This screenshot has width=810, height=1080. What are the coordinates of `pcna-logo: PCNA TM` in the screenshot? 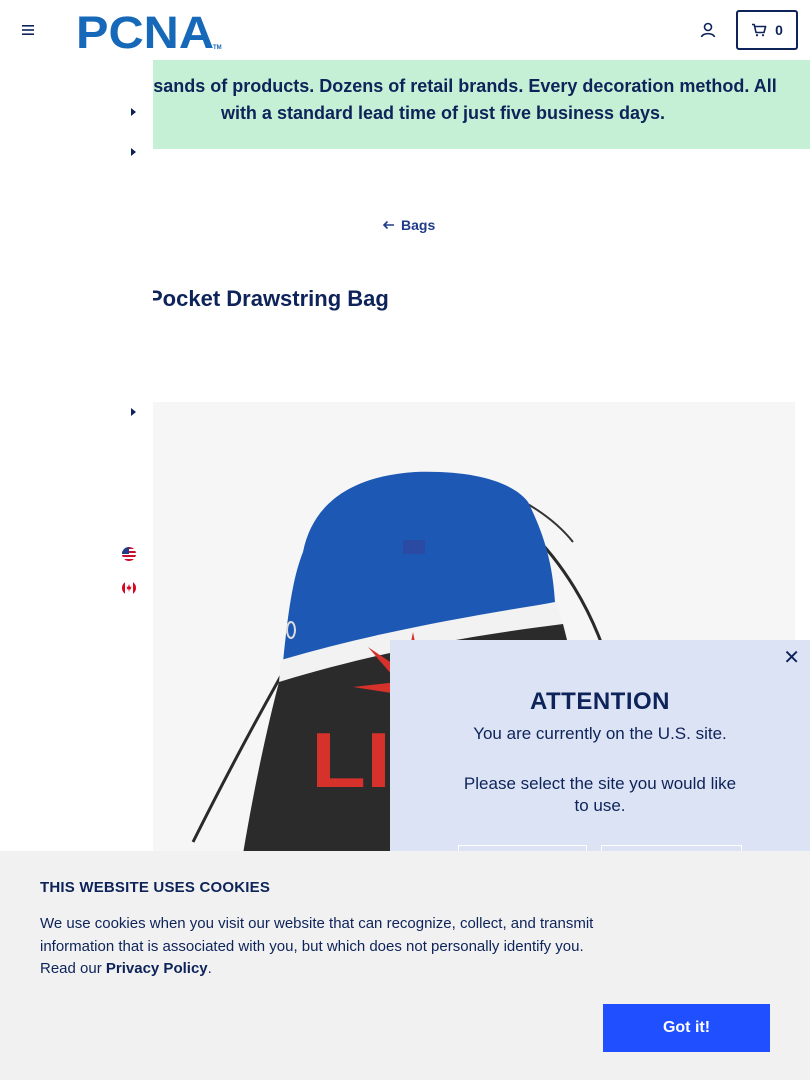 It's located at (150, 31).